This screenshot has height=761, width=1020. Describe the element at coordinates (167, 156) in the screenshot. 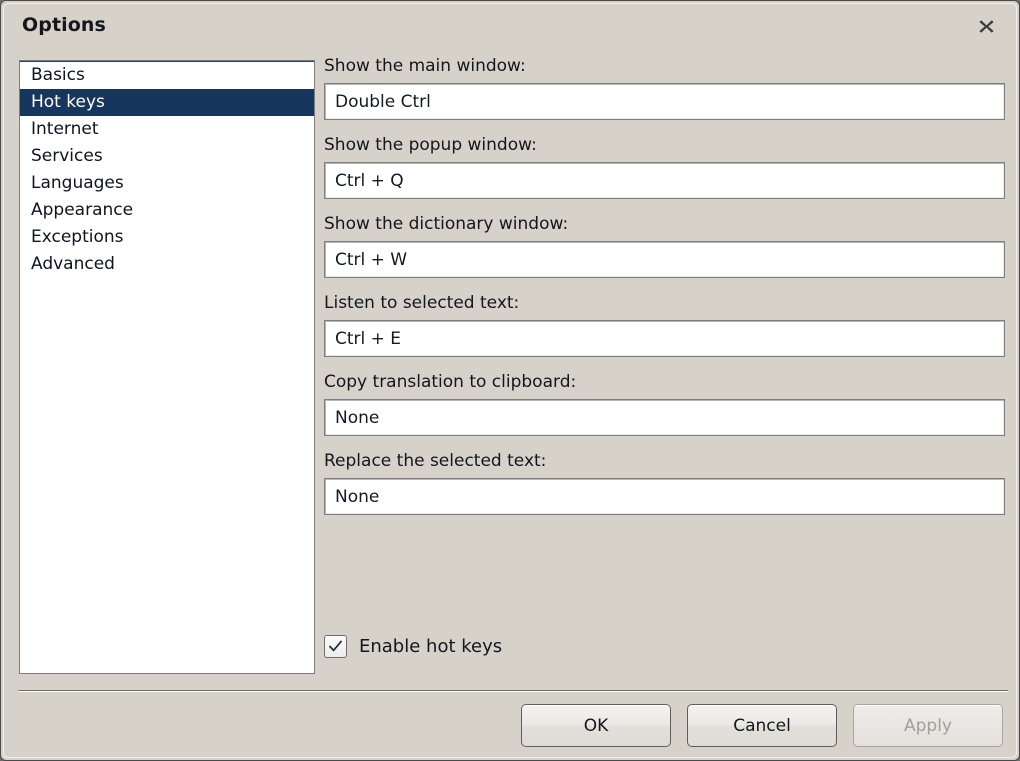

I see `sidebar-item-services: Services` at that location.